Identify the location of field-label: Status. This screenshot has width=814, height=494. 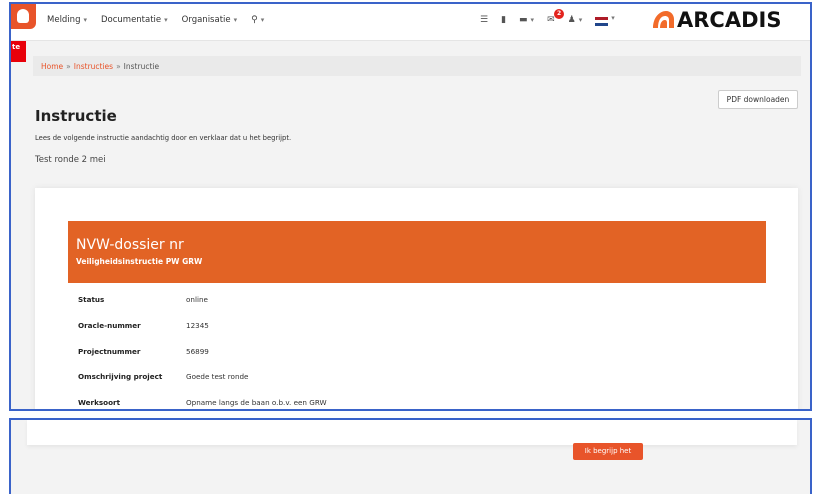
(91, 299).